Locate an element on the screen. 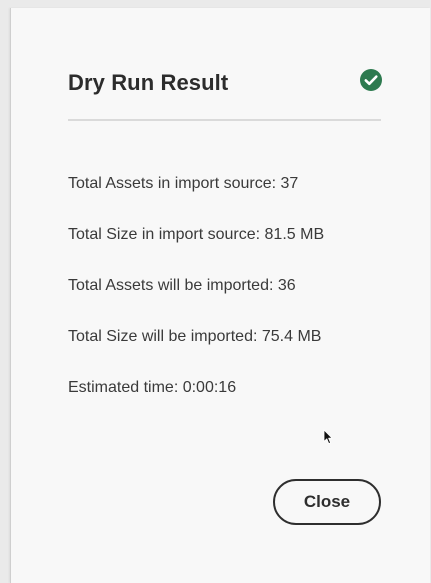 Image resolution: width=431 pixels, height=583 pixels. line-label: Total Assets will be imported: is located at coordinates (173, 285).